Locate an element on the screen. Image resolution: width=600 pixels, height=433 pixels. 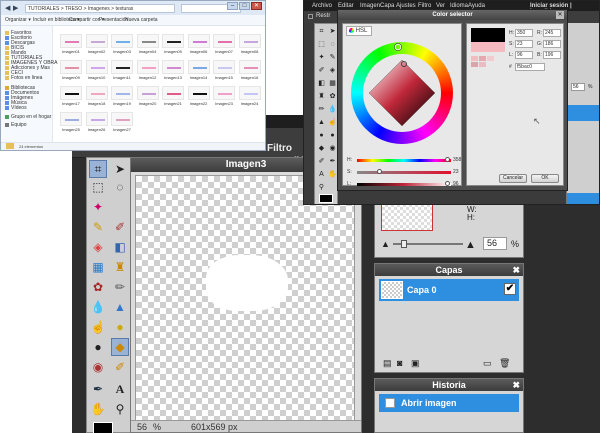
new-layer-icon: ▭ is located at coordinates (487, 363).